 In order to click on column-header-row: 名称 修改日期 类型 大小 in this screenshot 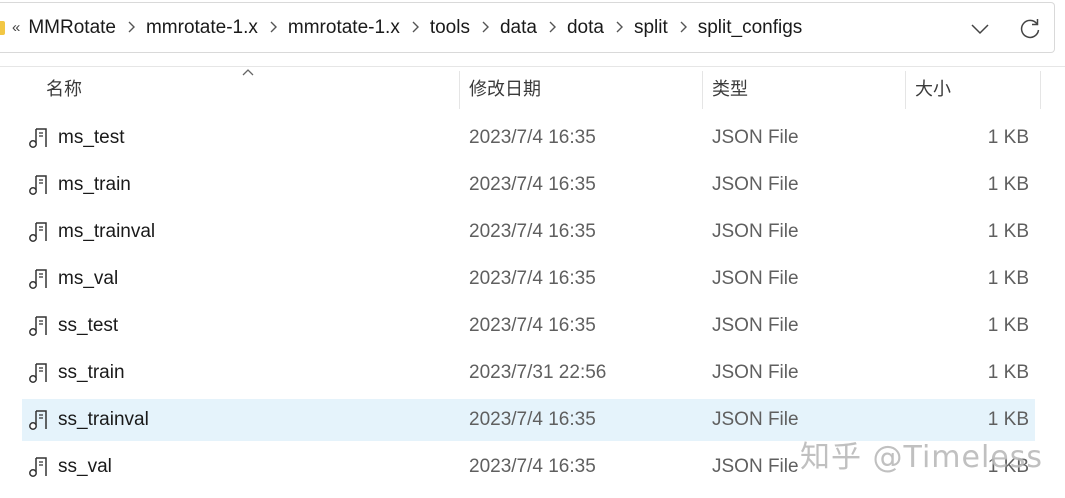, I will do `click(532, 88)`.